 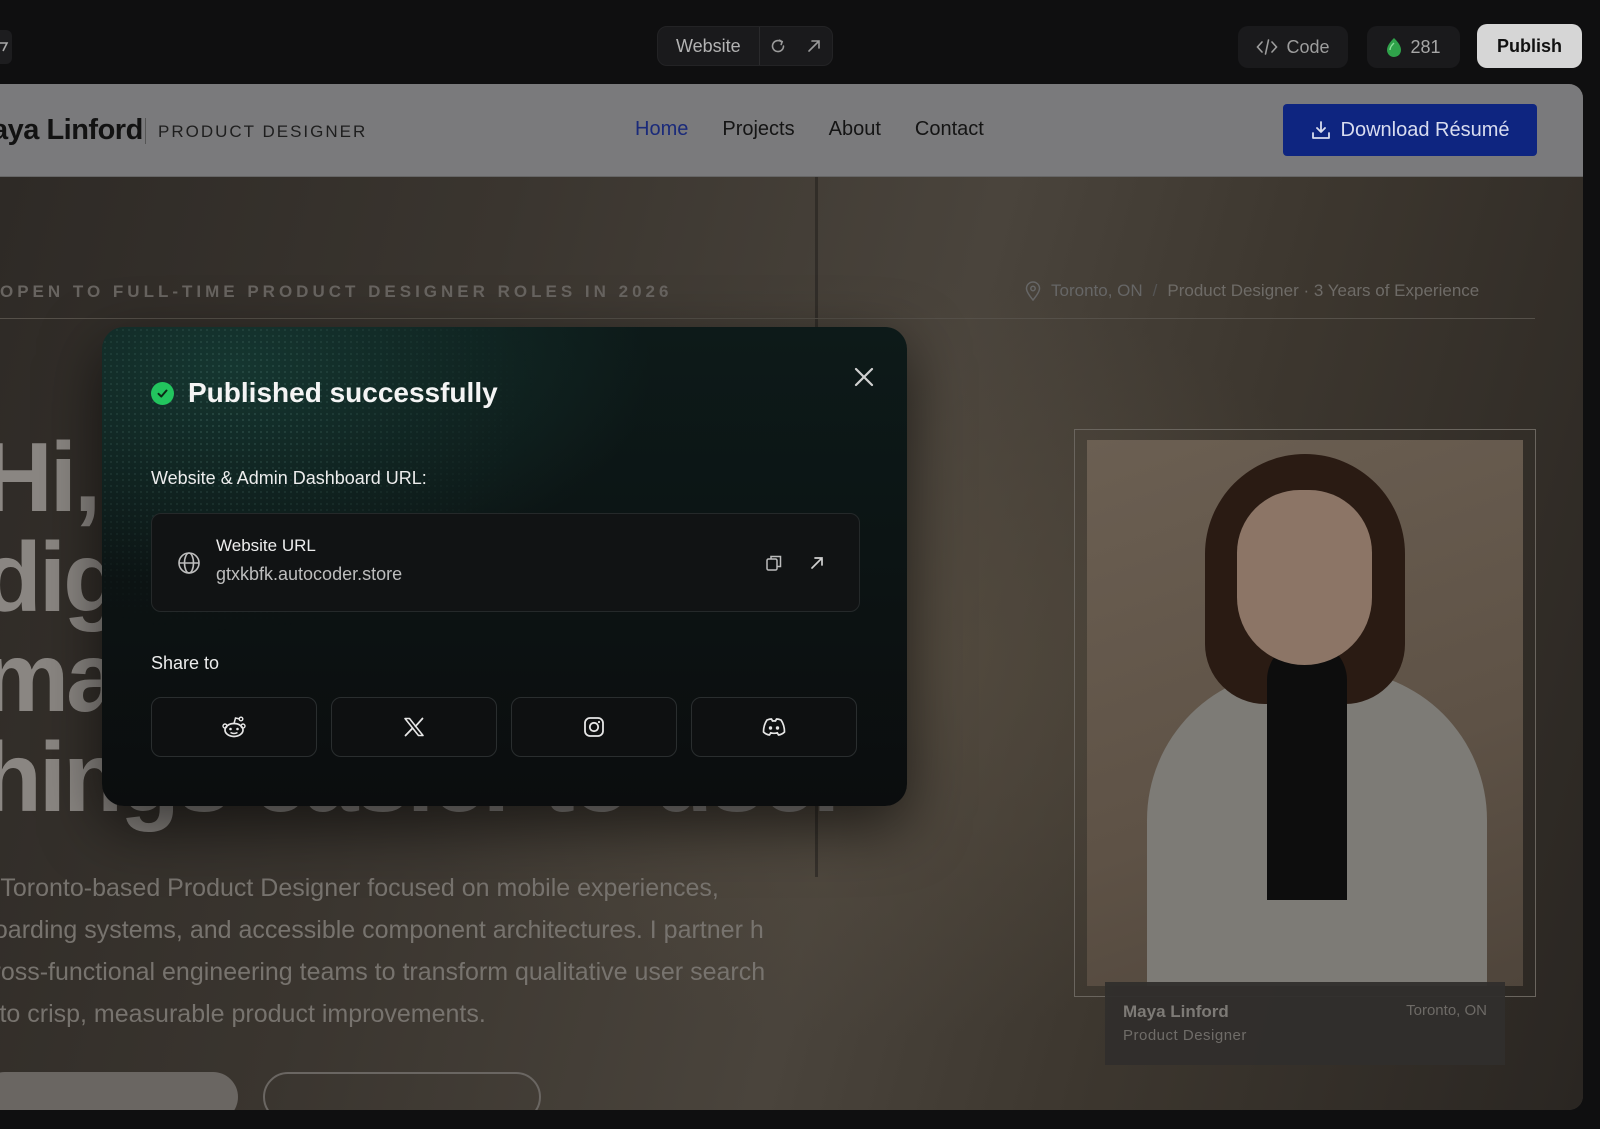 What do you see at coordinates (309, 574) in the screenshot?
I see `website-url-value: gtxkbfk.autocoder.store` at bounding box center [309, 574].